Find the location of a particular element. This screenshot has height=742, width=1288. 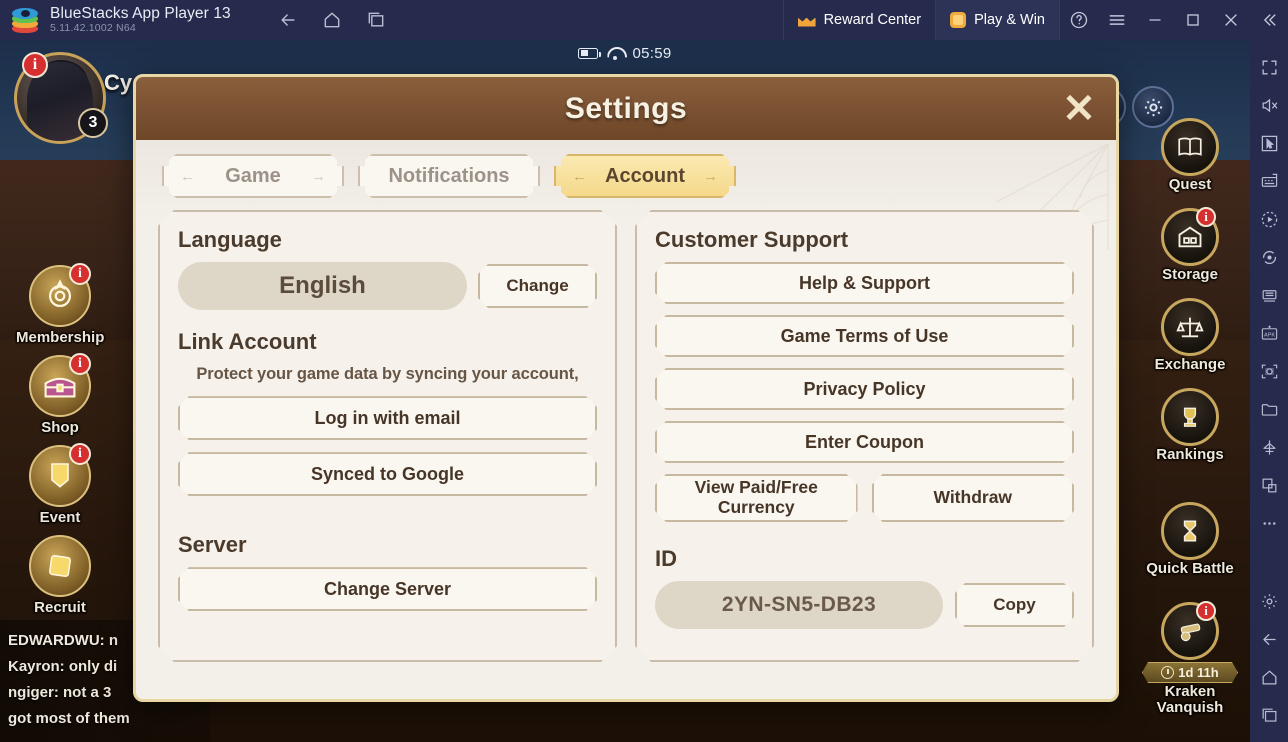

view-paid-free-currency-button: View Paid/Free Currency is located at coordinates (756, 498).